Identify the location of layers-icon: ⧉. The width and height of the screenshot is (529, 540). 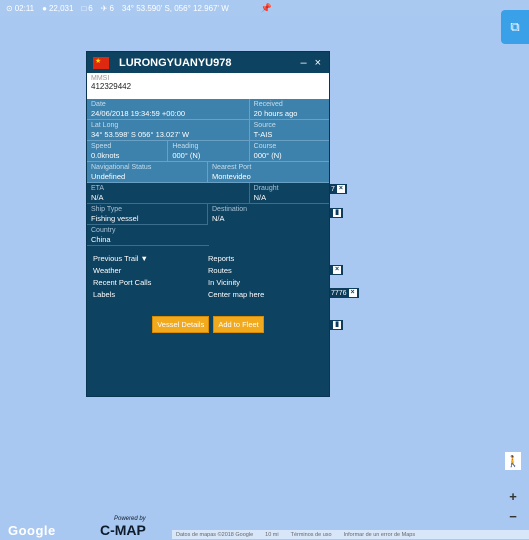
(515, 26).